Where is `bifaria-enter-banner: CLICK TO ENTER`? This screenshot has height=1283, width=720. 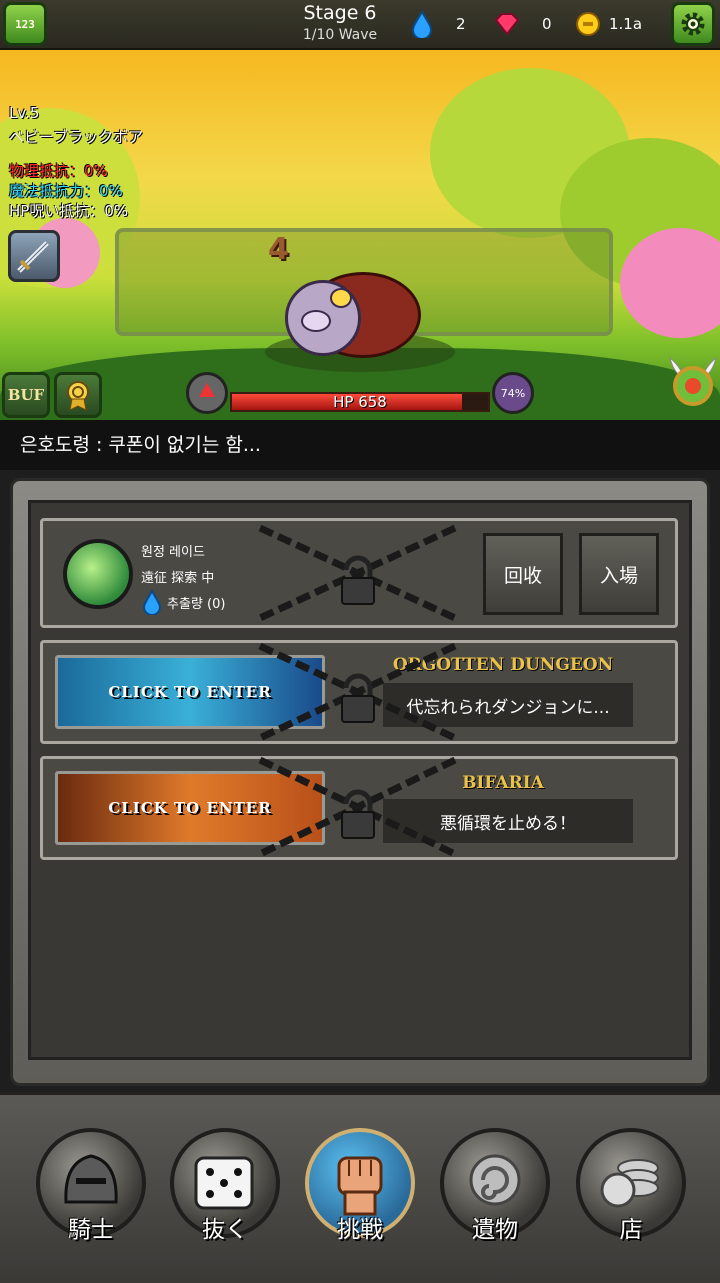
bifaria-enter-banner: CLICK TO ENTER is located at coordinates (190, 808).